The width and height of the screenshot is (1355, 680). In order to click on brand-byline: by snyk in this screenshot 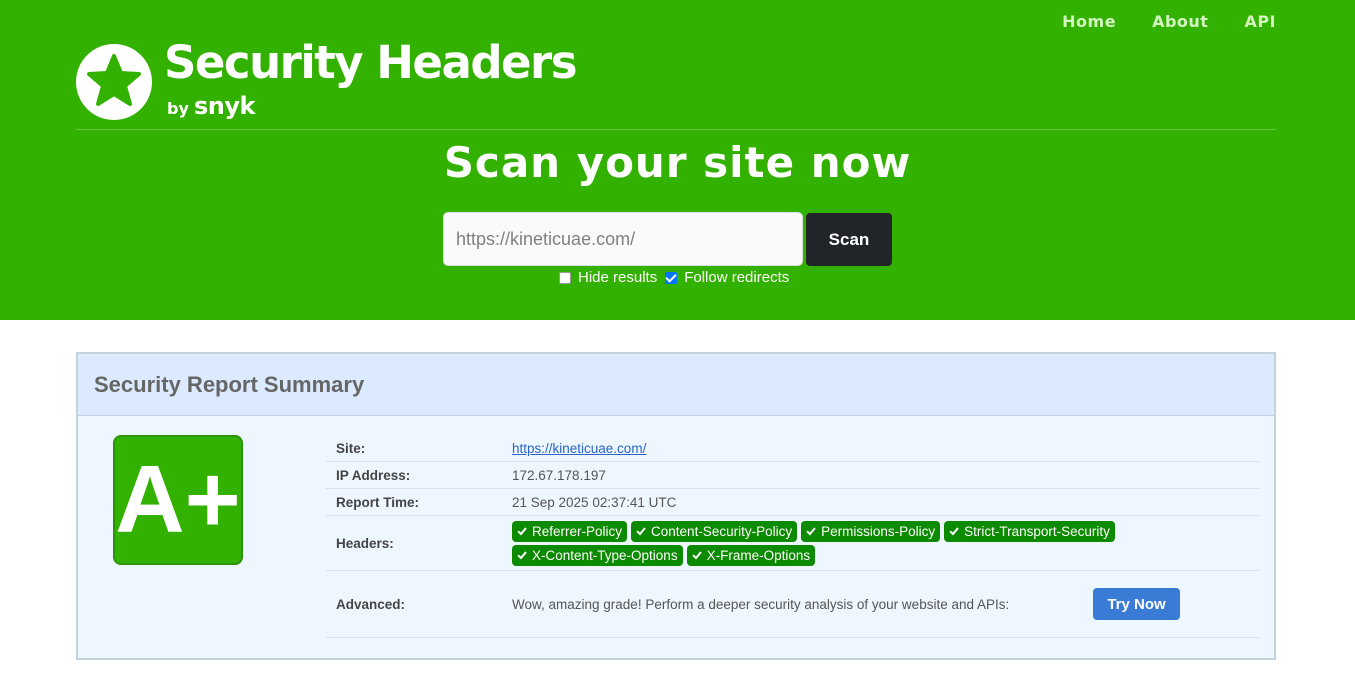, I will do `click(211, 106)`.